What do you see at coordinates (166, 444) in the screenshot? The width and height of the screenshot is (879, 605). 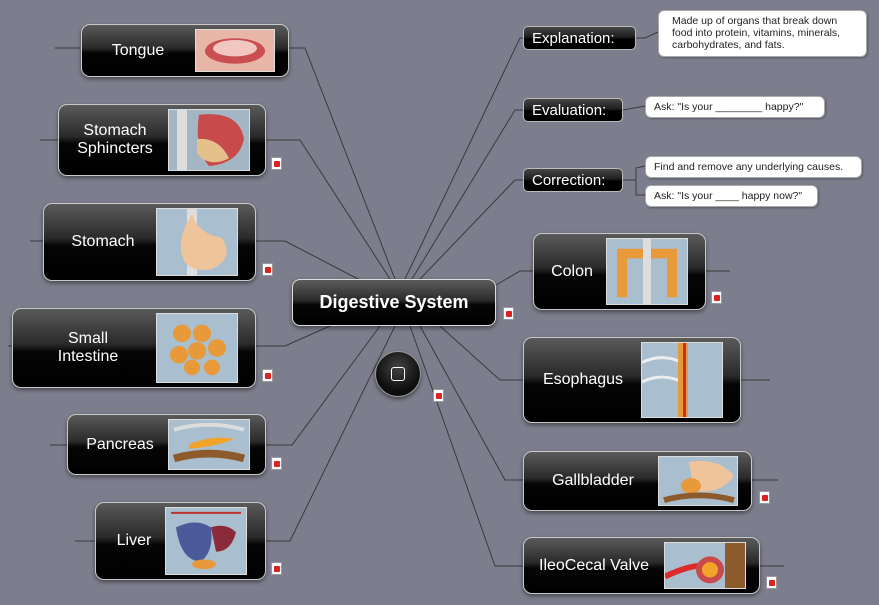 I see `topic-pancreas: Pancreas` at bounding box center [166, 444].